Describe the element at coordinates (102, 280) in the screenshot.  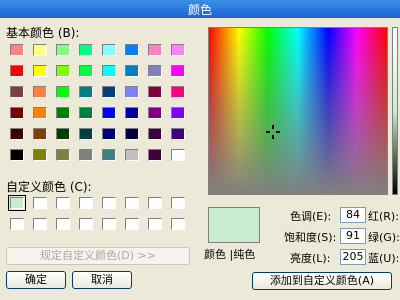
I see `cancel-button: 取消` at that location.